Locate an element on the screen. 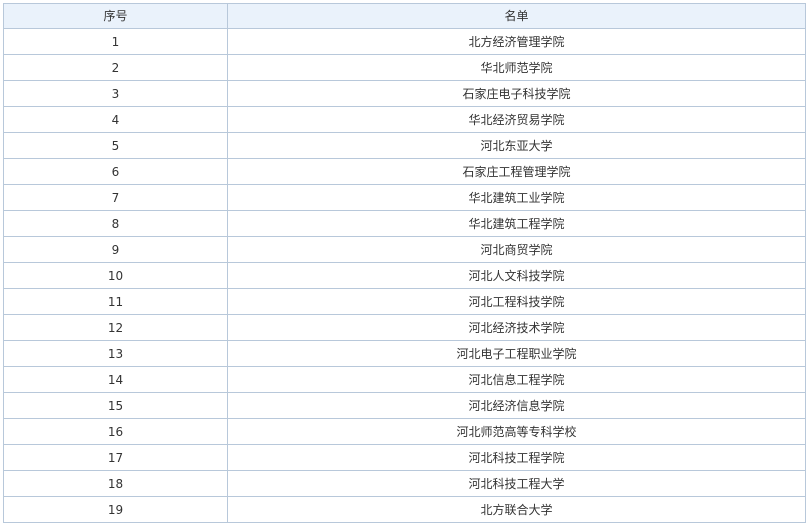  table-row: 2 华北师范学院 is located at coordinates (404, 67).